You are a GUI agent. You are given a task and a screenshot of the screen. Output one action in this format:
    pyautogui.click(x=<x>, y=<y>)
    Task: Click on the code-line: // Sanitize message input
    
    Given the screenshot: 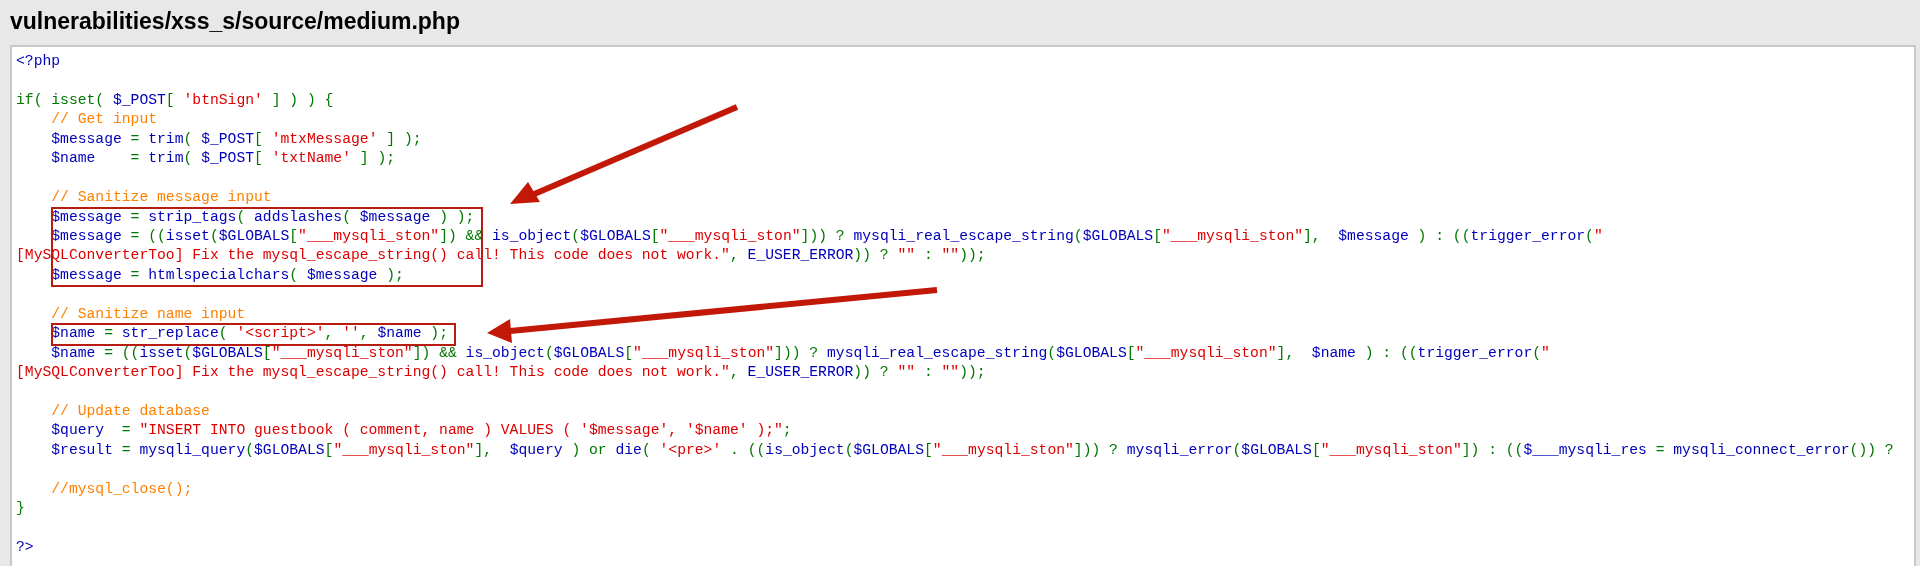 What is the action you would take?
    pyautogui.click(x=161, y=197)
    